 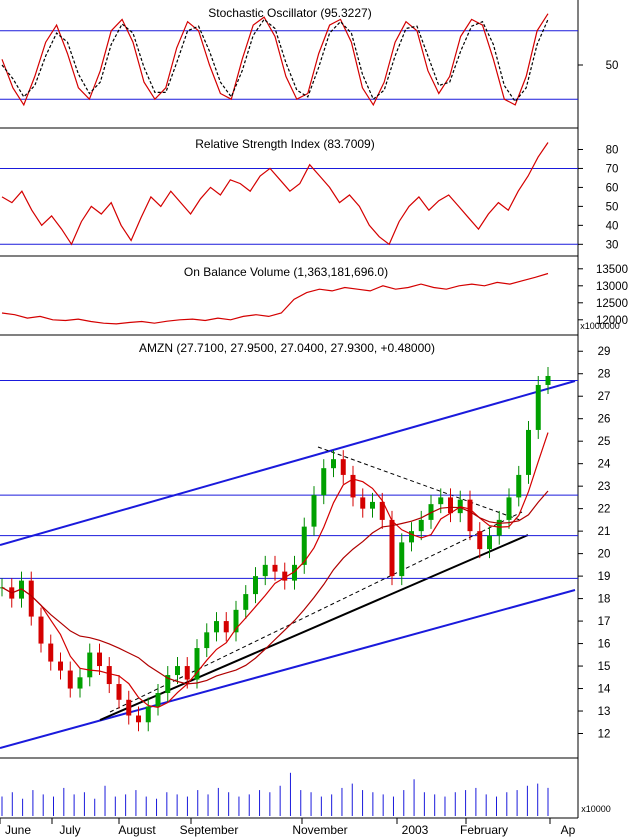 I want to click on y-tick-label: 60, so click(x=612, y=188).